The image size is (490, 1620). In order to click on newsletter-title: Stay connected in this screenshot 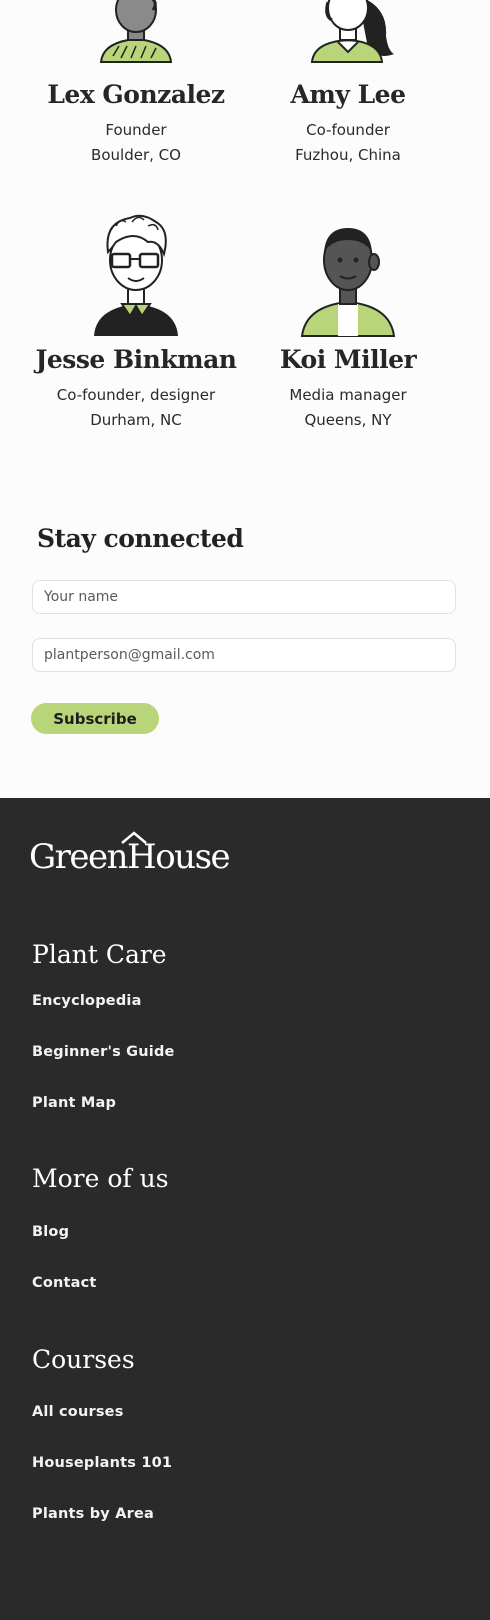, I will do `click(140, 538)`.